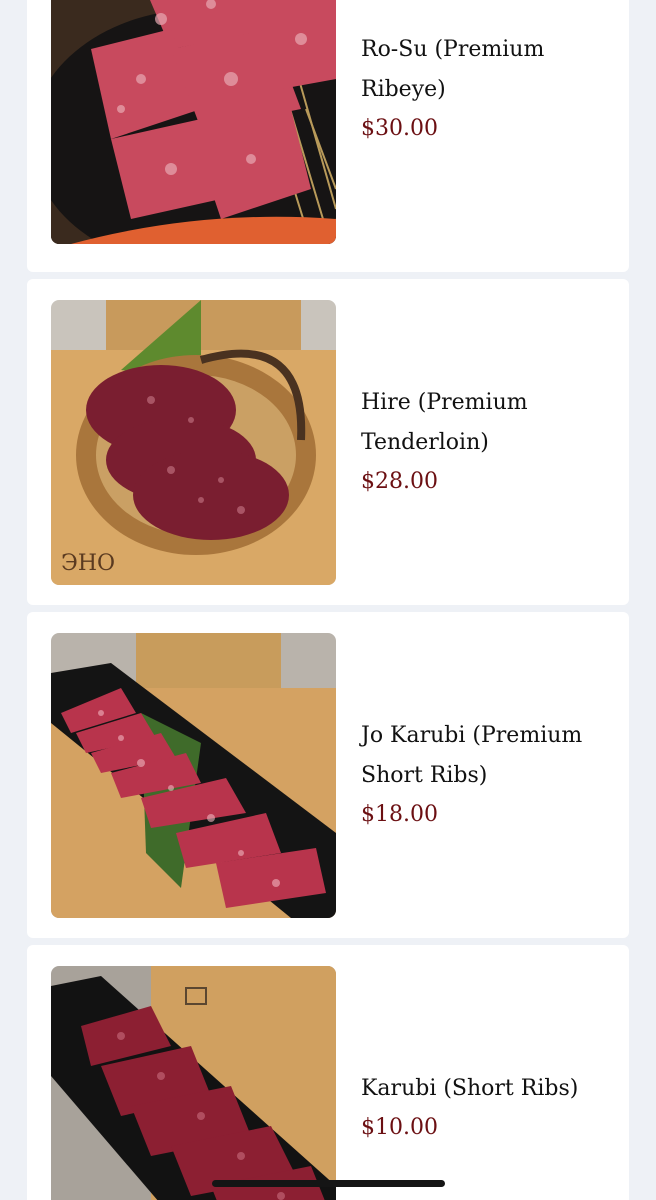 This screenshot has height=1200, width=656. What do you see at coordinates (399, 1127) in the screenshot?
I see `menu-item-price: $10.00` at bounding box center [399, 1127].